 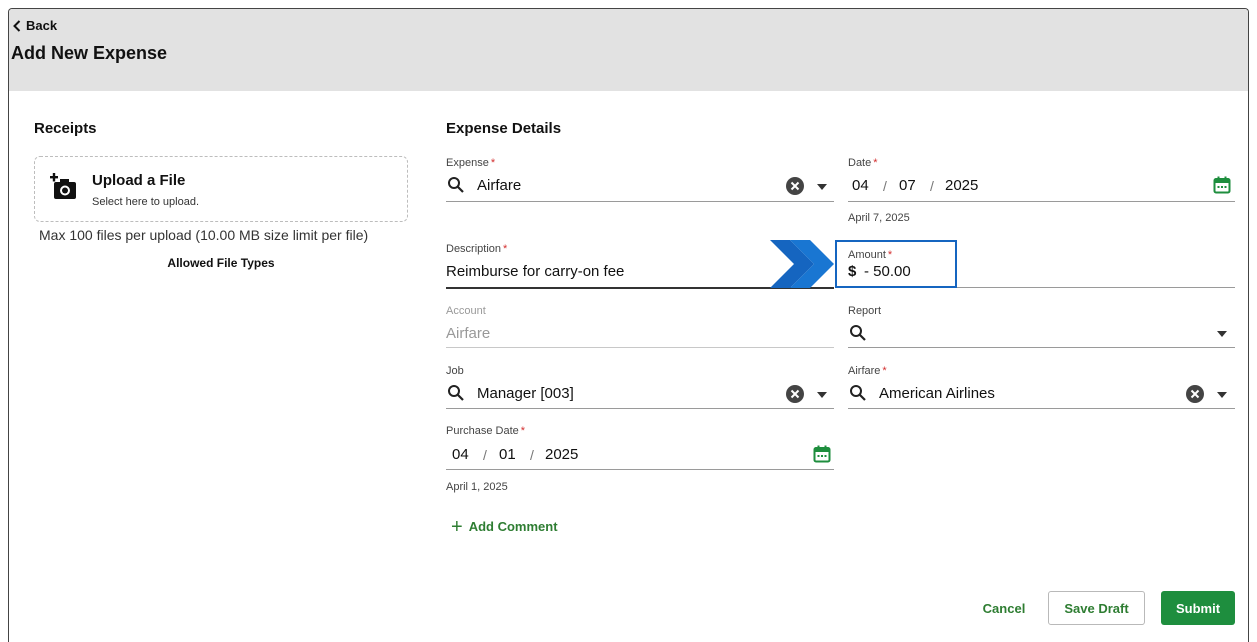 What do you see at coordinates (499, 185) in the screenshot?
I see `expense-input: Airfare` at bounding box center [499, 185].